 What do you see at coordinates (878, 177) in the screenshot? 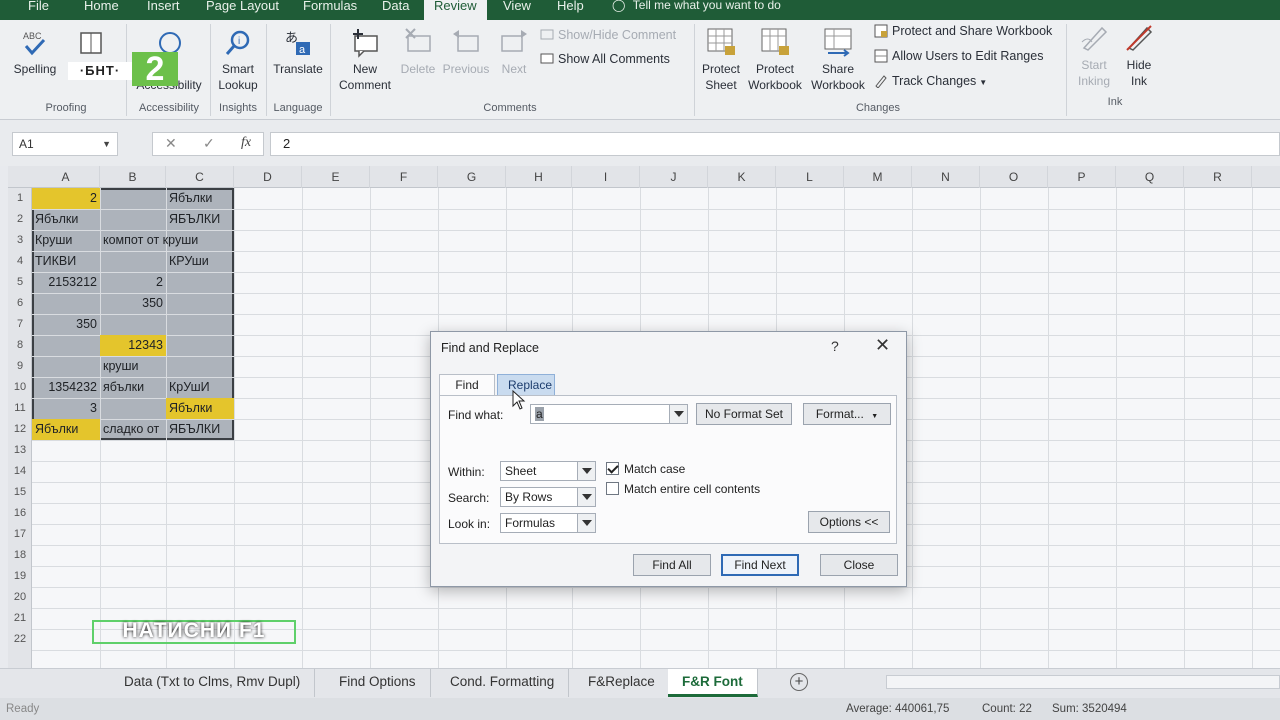
I see `column-header-m: M` at bounding box center [878, 177].